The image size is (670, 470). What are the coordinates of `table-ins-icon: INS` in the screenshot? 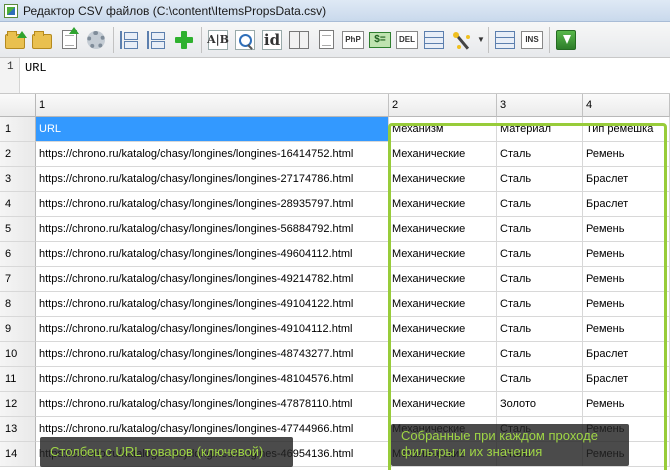 It's located at (532, 39).